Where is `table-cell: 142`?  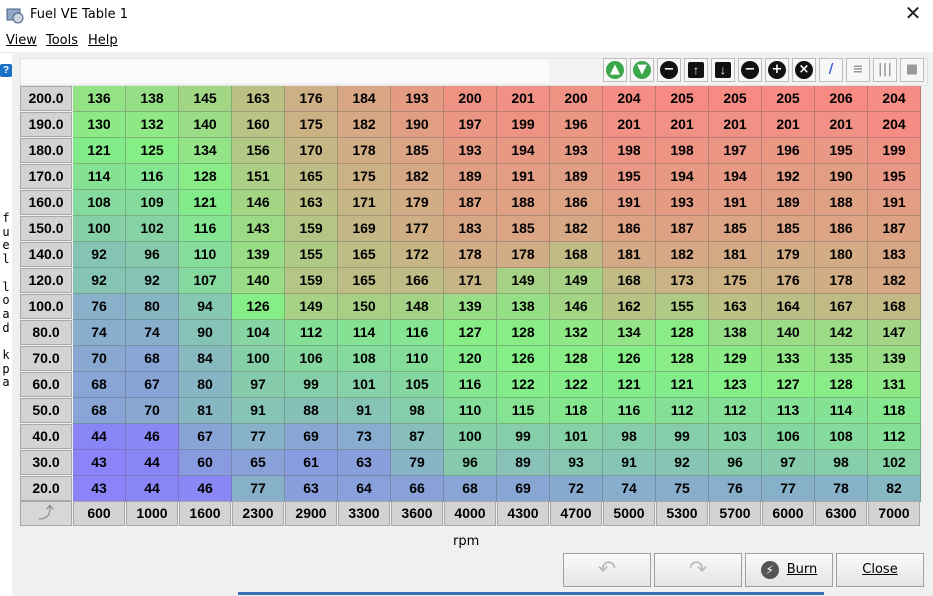
table-cell: 142 is located at coordinates (841, 333).